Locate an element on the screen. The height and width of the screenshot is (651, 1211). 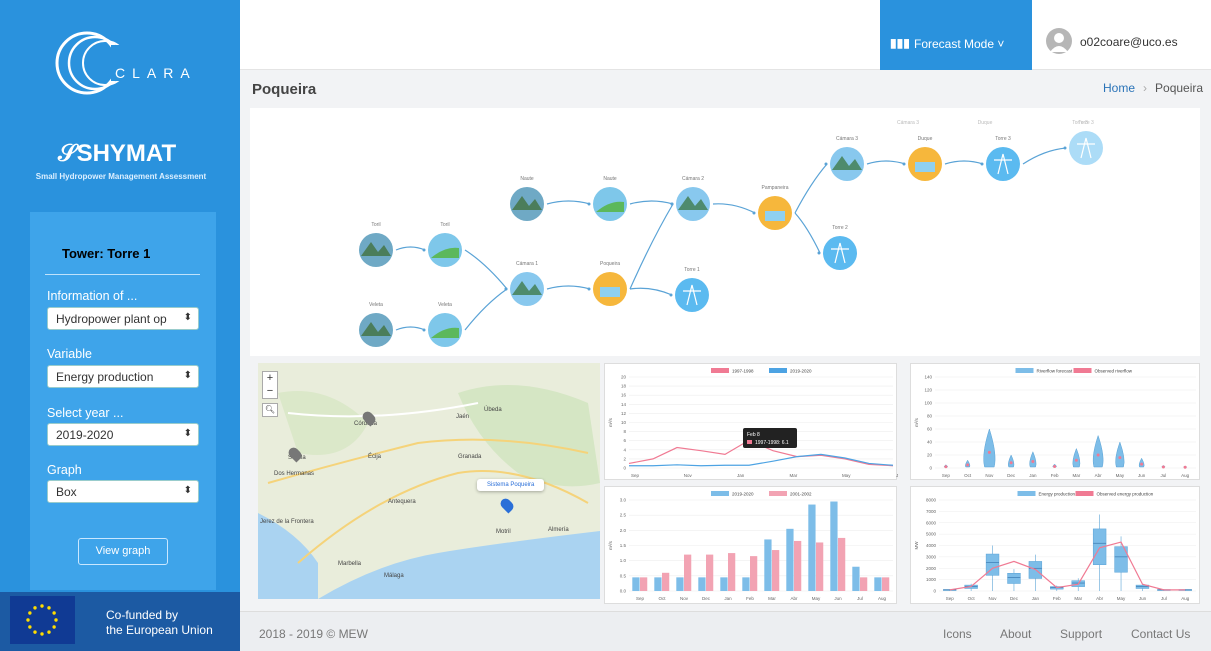
zoom-controls: + − is located at coordinates (270, 385).